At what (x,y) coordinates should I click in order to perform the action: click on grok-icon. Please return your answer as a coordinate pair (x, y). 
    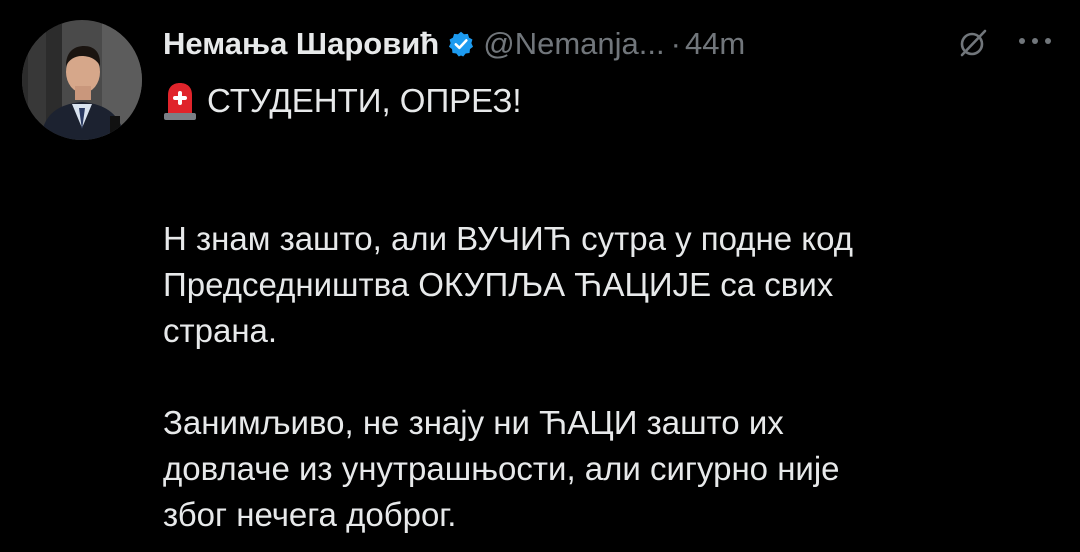
    Looking at the image, I should click on (973, 43).